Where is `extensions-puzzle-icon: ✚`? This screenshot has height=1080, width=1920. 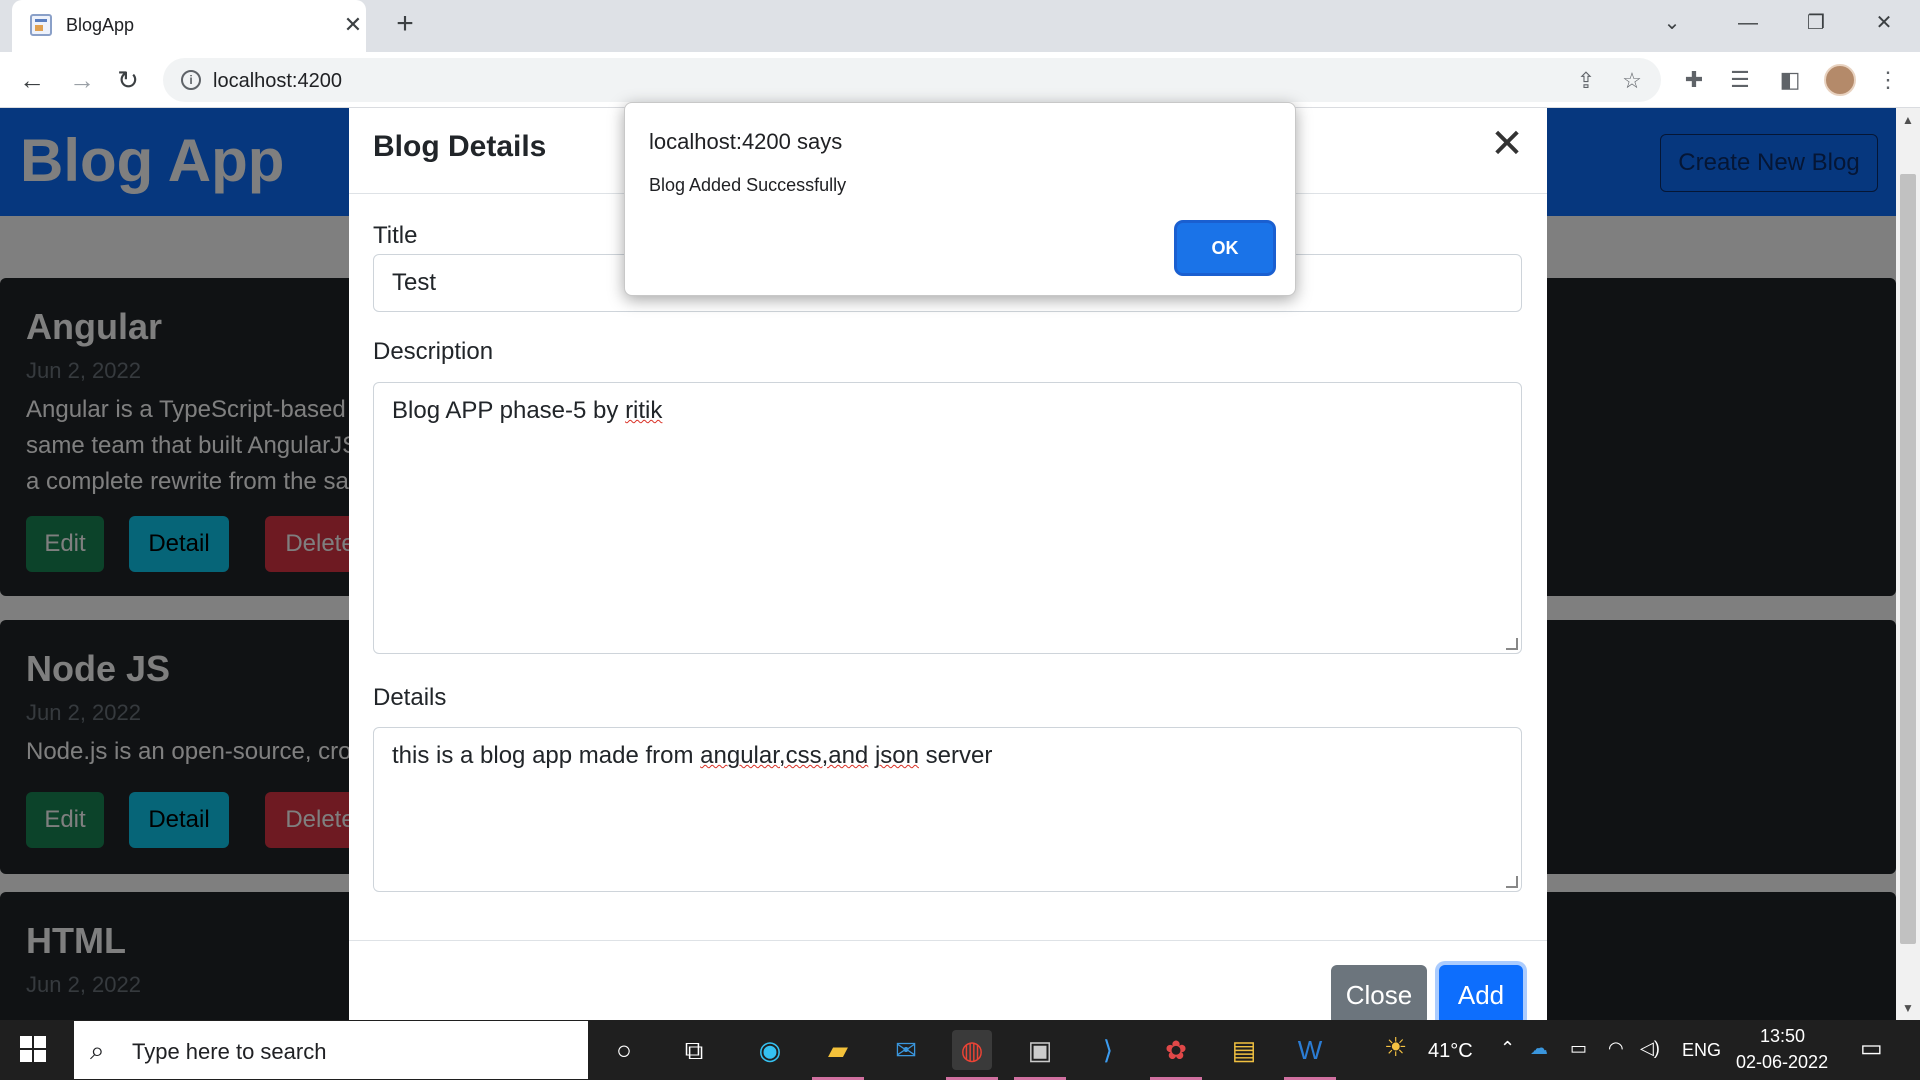
extensions-puzzle-icon: ✚ is located at coordinates (1694, 80).